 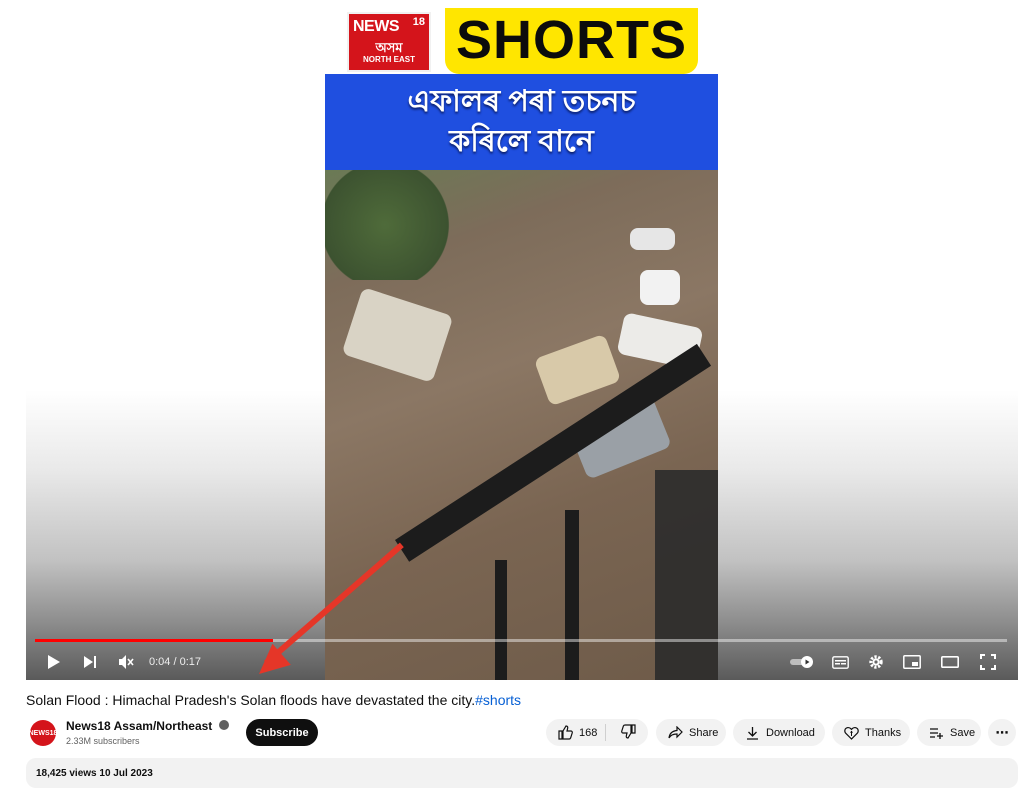 What do you see at coordinates (139, 726) in the screenshot?
I see `channel-name: News18 Assam/Northeast` at bounding box center [139, 726].